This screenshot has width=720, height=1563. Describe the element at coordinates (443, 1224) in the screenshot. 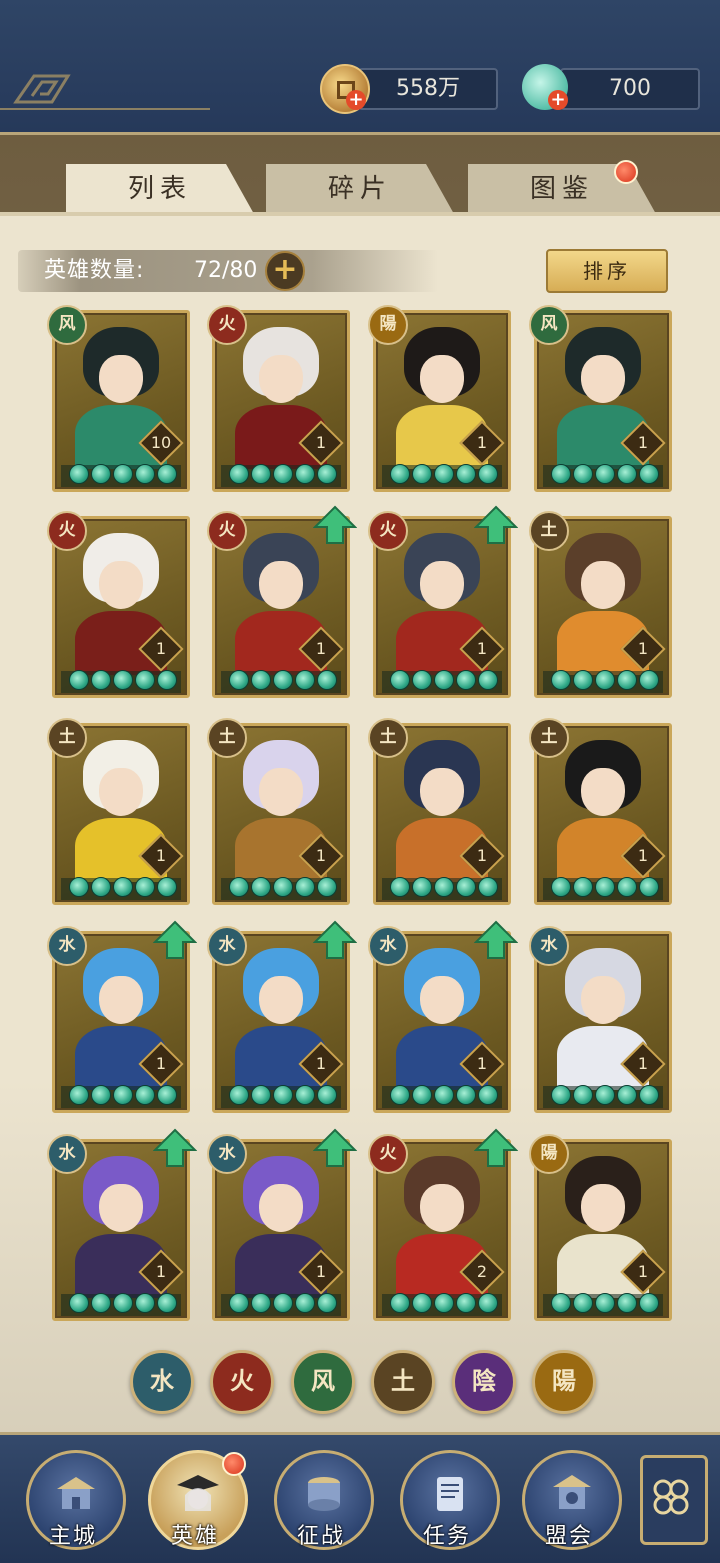

I see `hero-card: 火2` at that location.